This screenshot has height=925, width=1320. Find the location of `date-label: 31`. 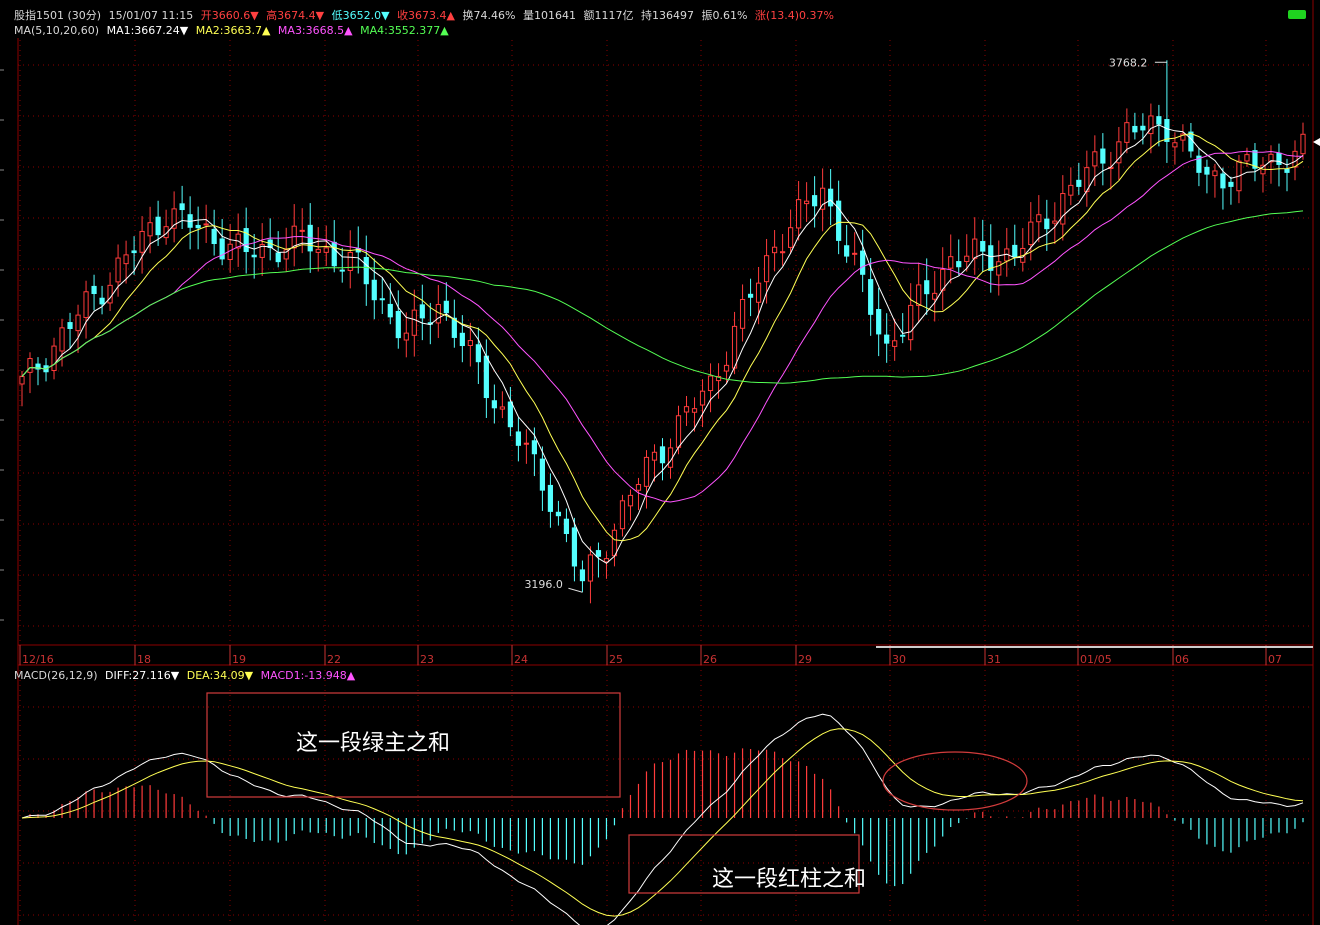

date-label: 31 is located at coordinates (994, 659).